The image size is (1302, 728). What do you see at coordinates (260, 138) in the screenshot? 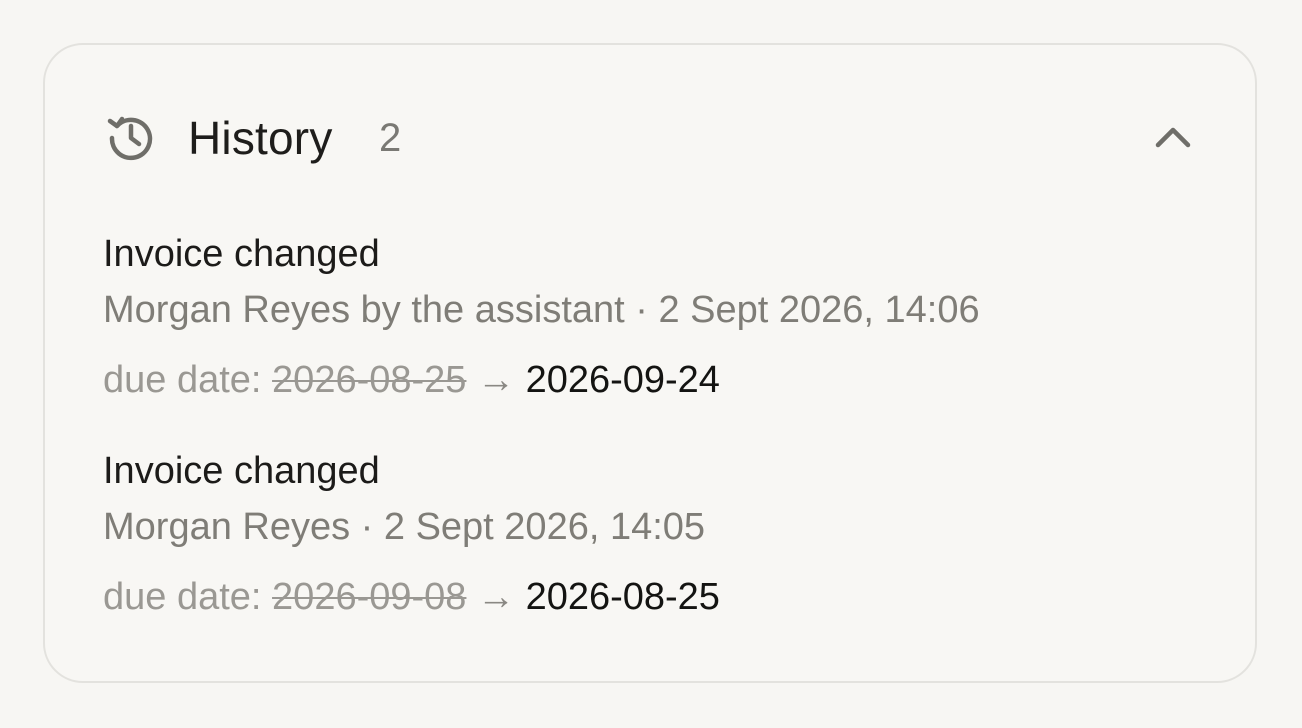
I see `panel-title: History` at bounding box center [260, 138].